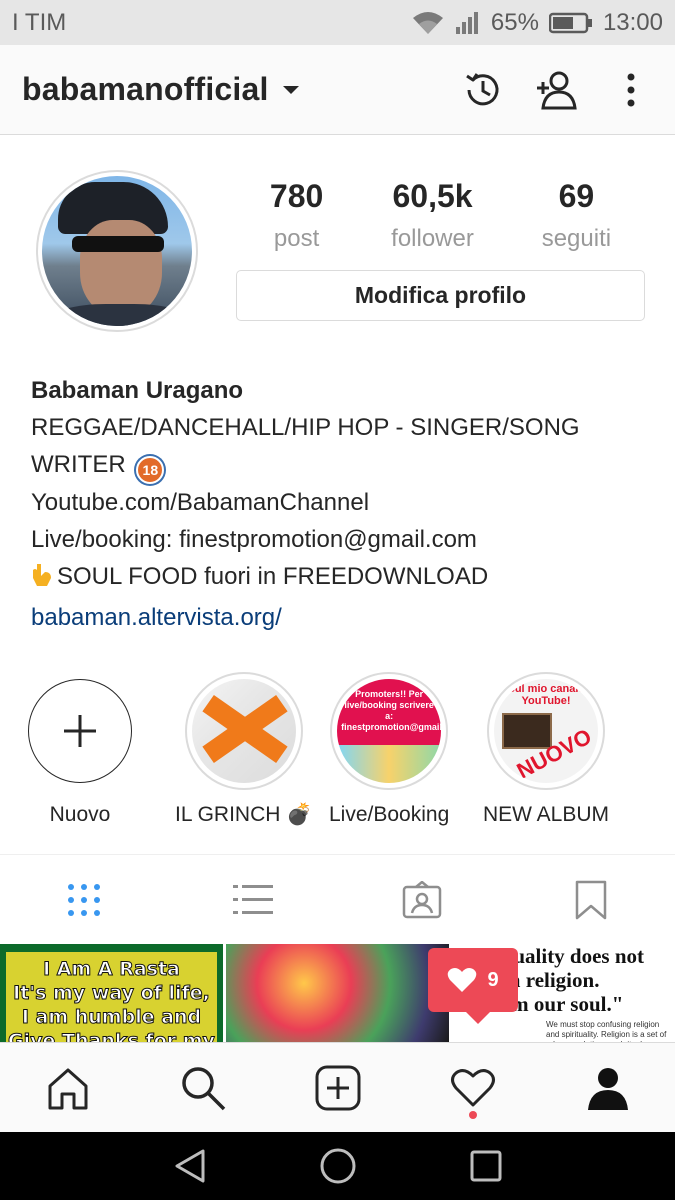 This screenshot has height=1200, width=675. I want to click on highlight-label-grinch: IL GRINCH 💣, so click(244, 814).